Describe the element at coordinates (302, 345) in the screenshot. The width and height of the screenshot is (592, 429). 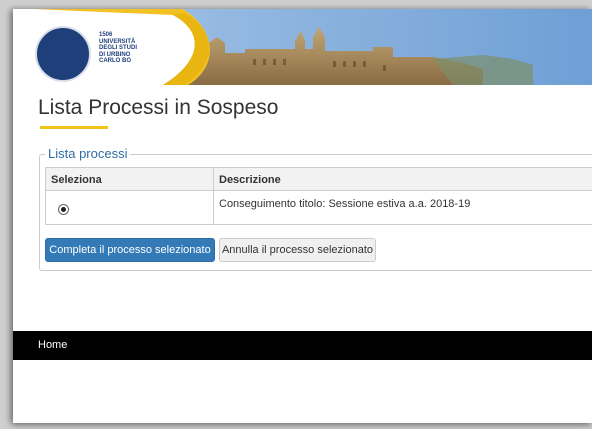
I see `site-footer: Home` at that location.